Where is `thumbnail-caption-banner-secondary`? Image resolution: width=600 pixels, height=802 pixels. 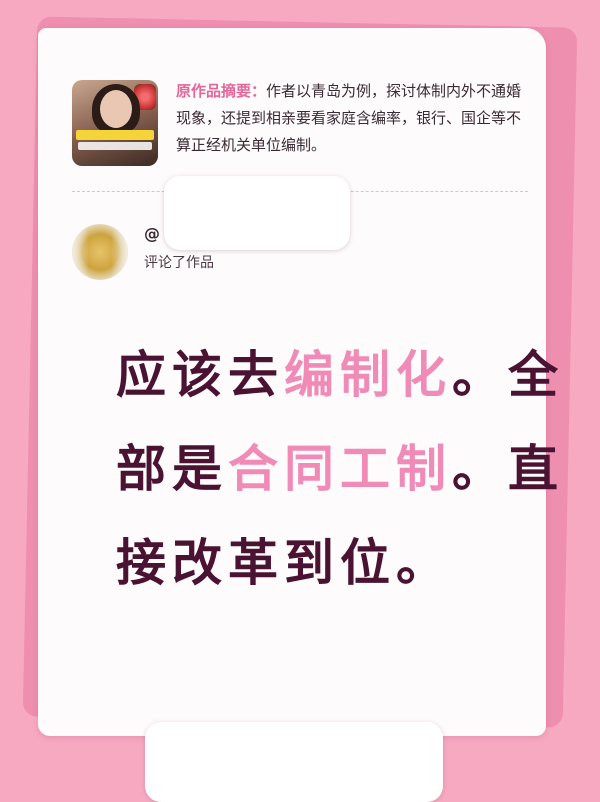 thumbnail-caption-banner-secondary is located at coordinates (115, 146).